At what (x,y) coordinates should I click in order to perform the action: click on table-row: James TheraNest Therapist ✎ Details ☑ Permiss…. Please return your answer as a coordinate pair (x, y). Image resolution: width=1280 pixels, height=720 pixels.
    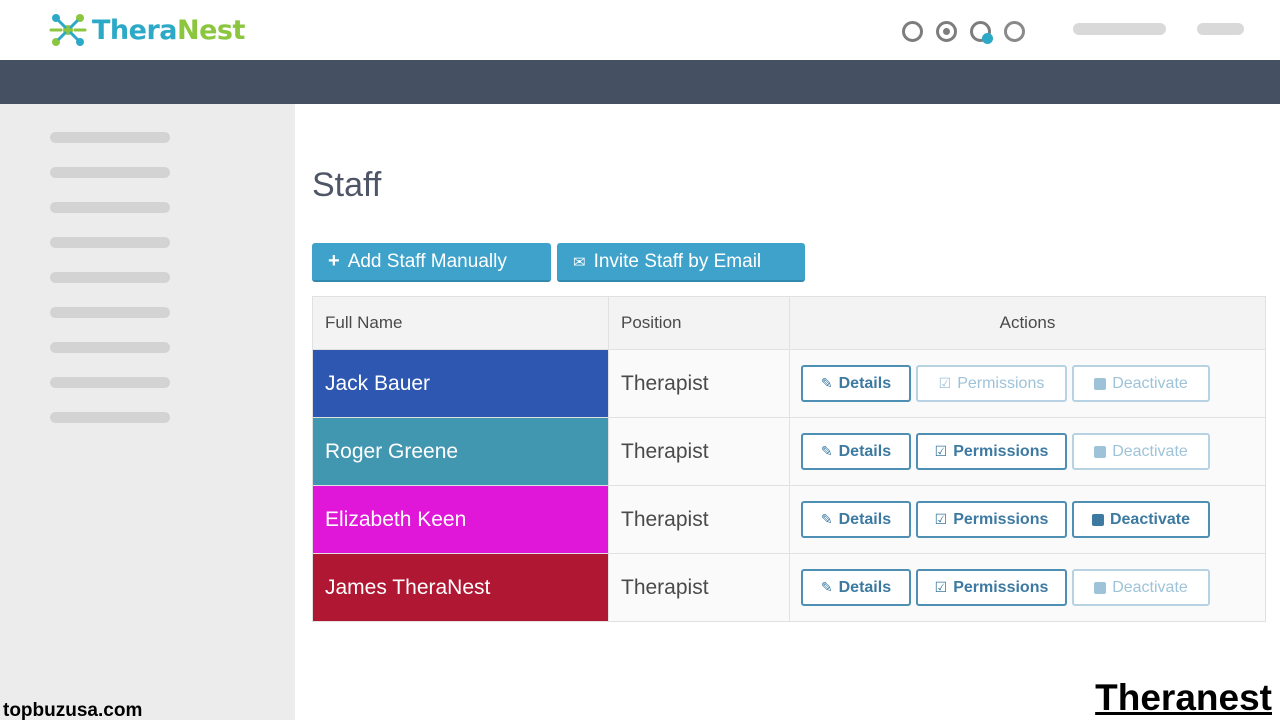
    Looking at the image, I should click on (789, 587).